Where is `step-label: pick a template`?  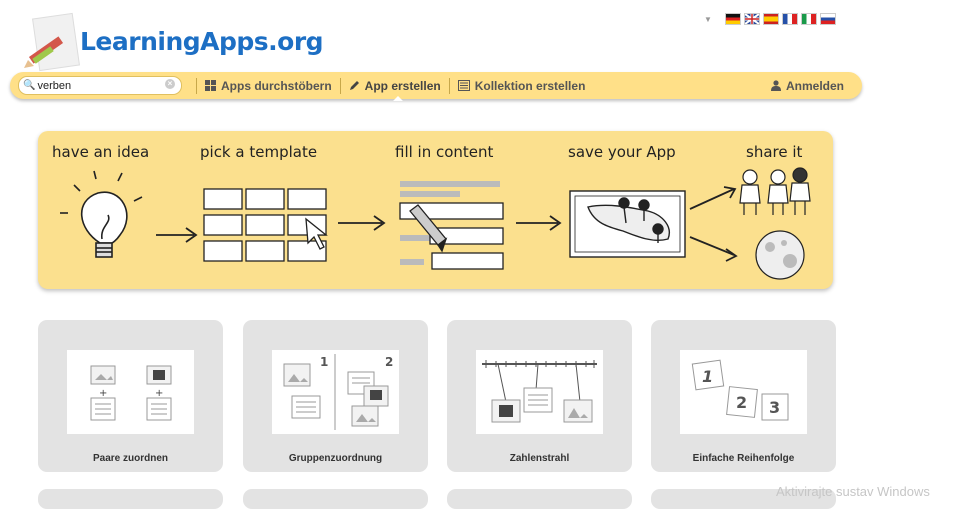 step-label: pick a template is located at coordinates (259, 152).